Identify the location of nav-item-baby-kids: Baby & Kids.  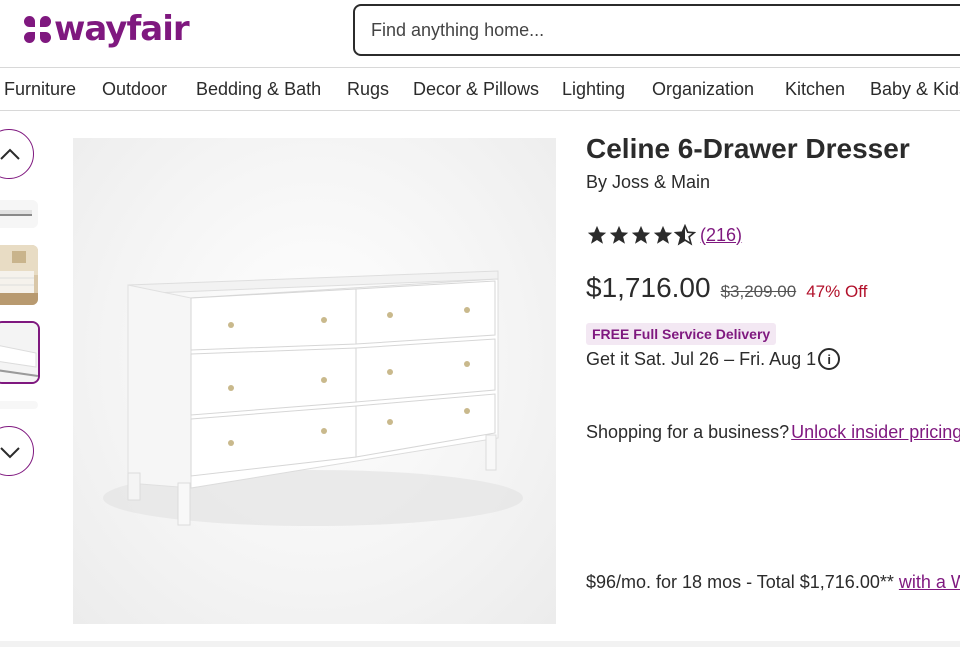
(915, 89).